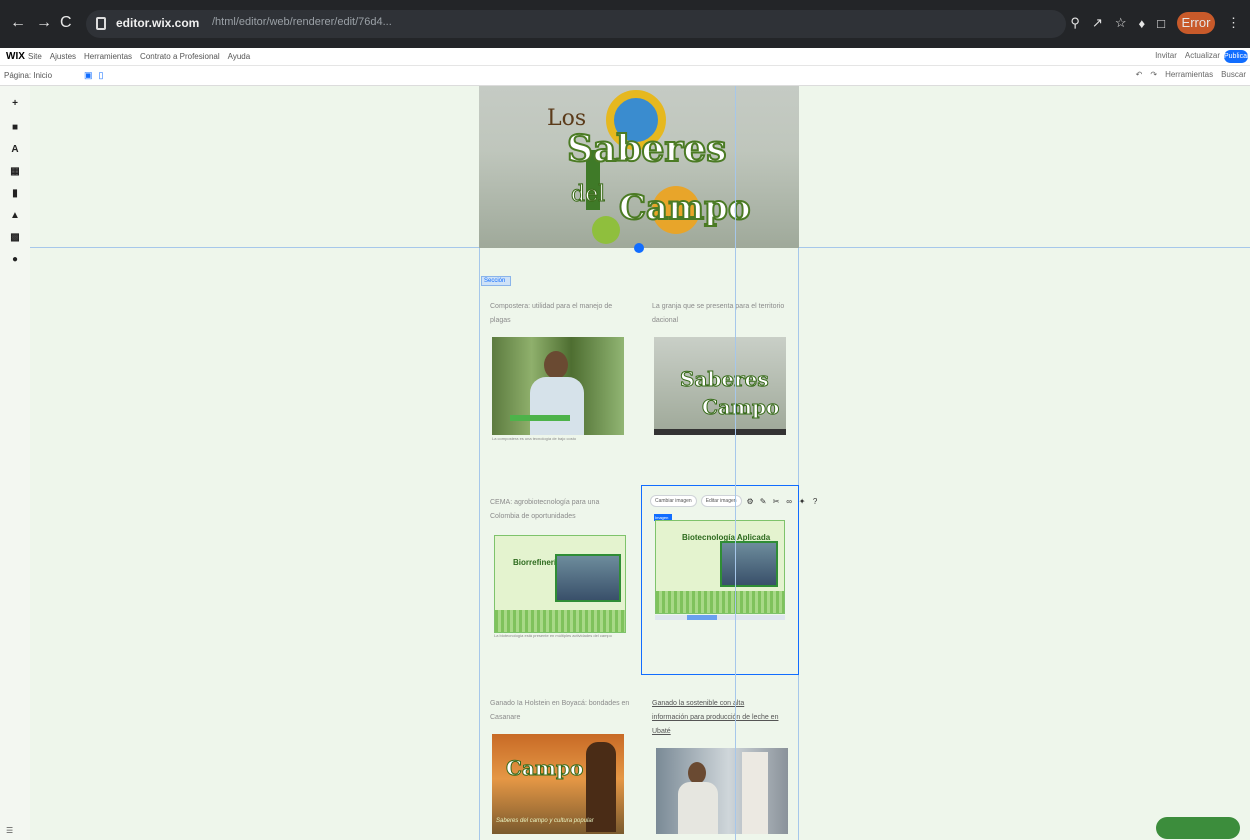 The width and height of the screenshot is (1250, 840). Describe the element at coordinates (1097, 23) in the screenshot. I see `share-icon: ↗` at that location.